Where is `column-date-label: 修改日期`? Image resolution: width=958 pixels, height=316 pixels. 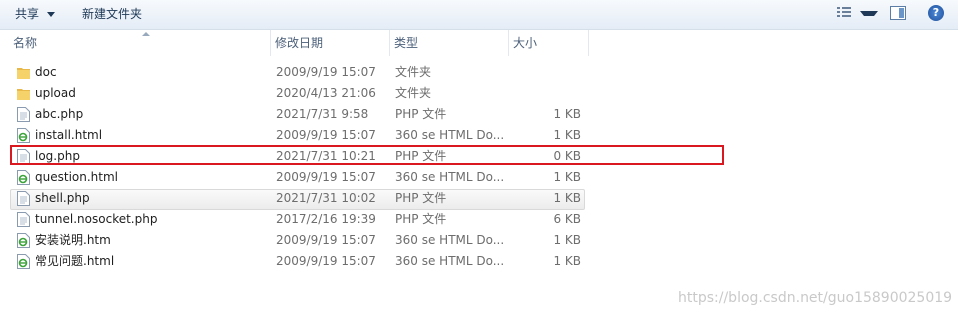
column-date-label: 修改日期 is located at coordinates (299, 43).